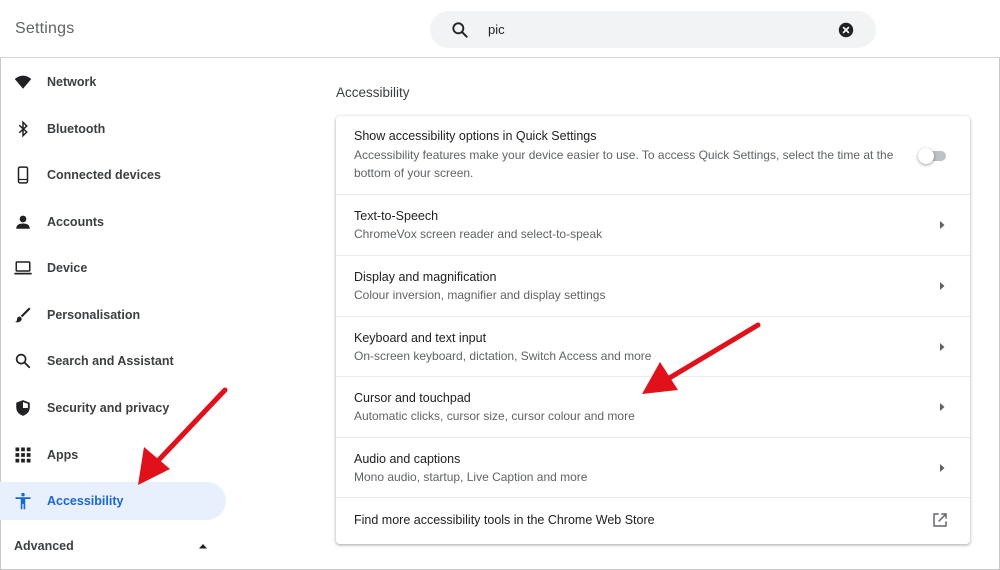 This screenshot has width=1000, height=570. I want to click on sidebar-item-label: Network, so click(72, 82).